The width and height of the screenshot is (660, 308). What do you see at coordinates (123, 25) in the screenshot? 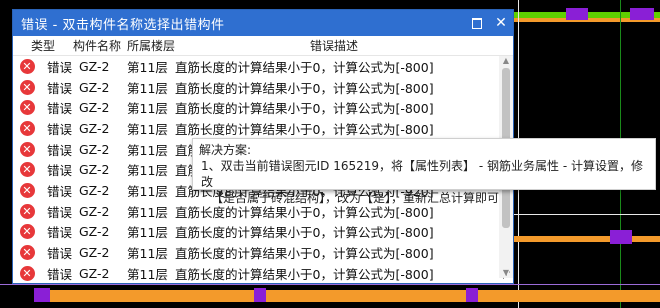
I see `dialog-title: 错误 - 双击构件名称选择出错构件` at bounding box center [123, 25].